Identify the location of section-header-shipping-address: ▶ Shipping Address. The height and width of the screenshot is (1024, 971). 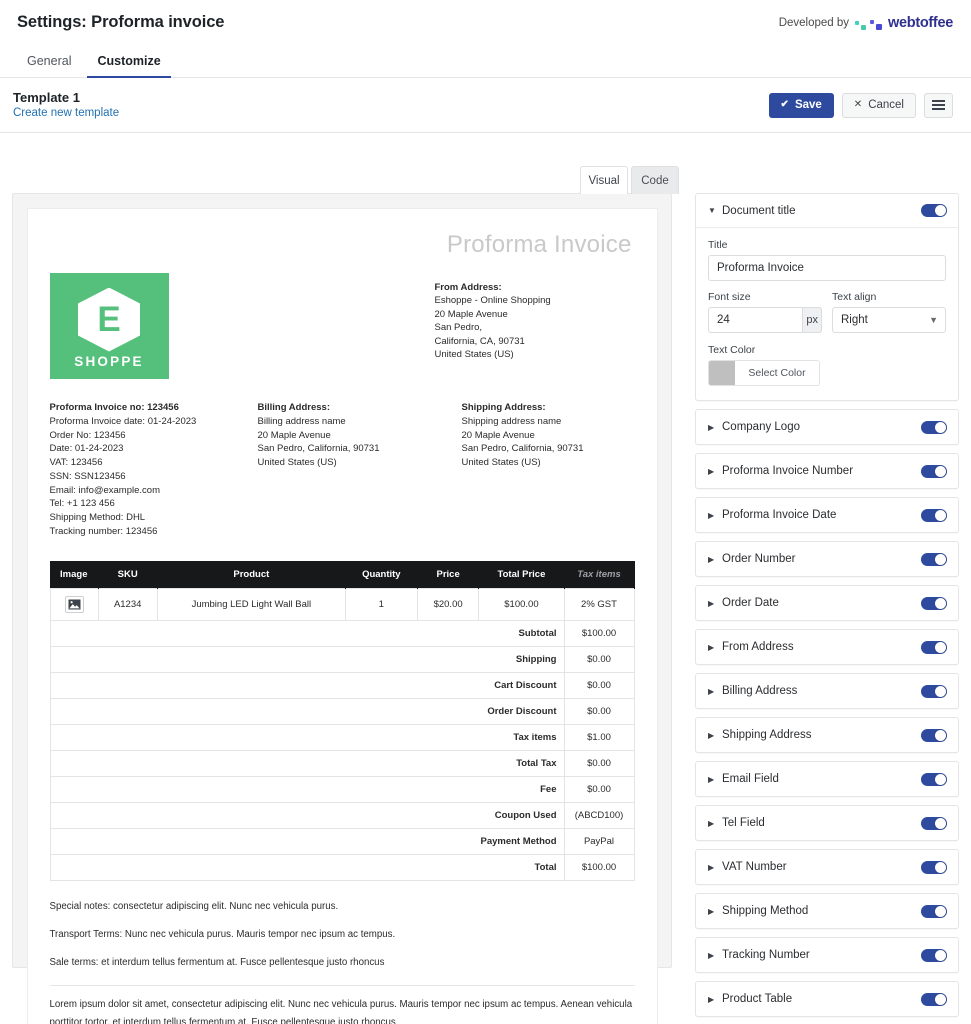
(827, 735).